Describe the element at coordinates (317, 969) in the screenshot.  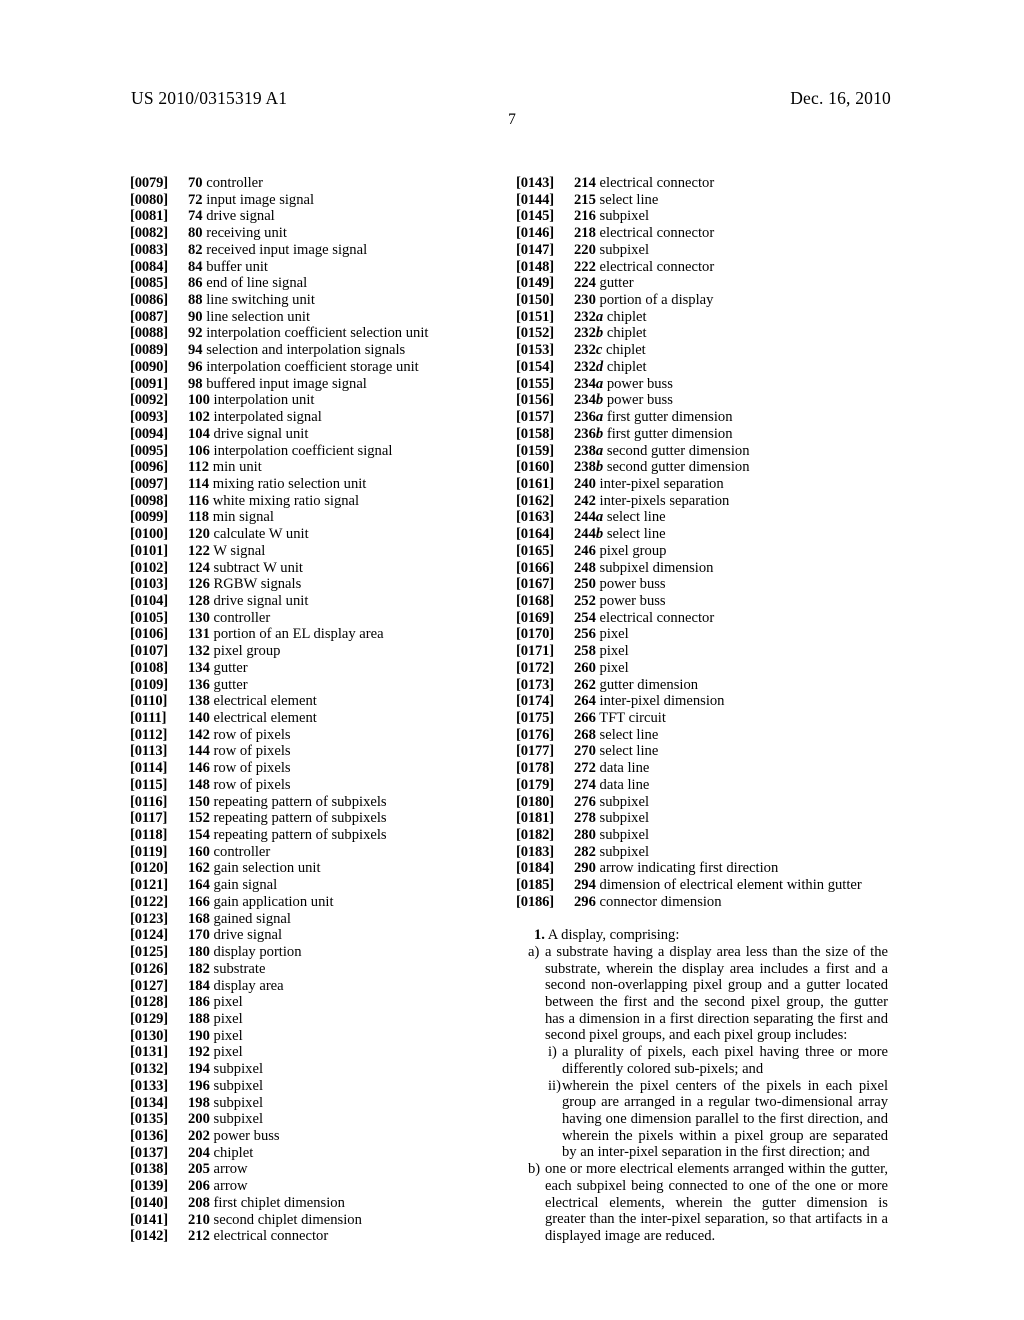
I see `reference-numeral-entry: [0126] 182 substrate` at that location.